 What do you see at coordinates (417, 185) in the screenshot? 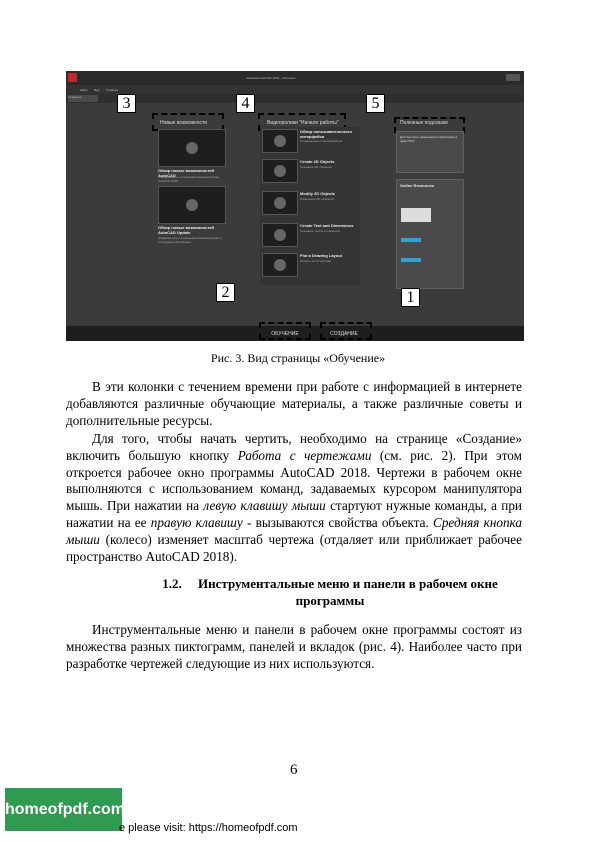
I see `online-resources-header: Online Resources` at bounding box center [417, 185].